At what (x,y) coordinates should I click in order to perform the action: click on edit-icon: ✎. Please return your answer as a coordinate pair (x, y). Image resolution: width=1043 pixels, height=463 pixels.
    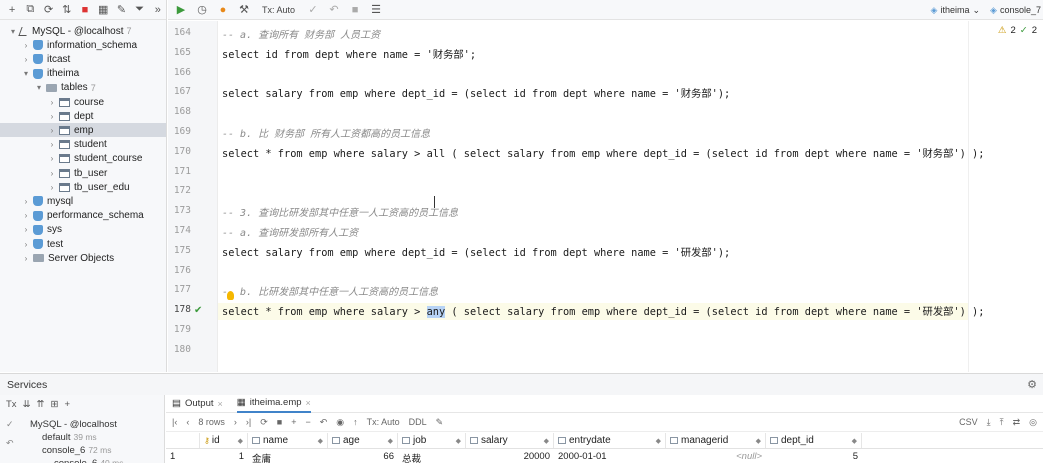
    Looking at the image, I should click on (121, 10).